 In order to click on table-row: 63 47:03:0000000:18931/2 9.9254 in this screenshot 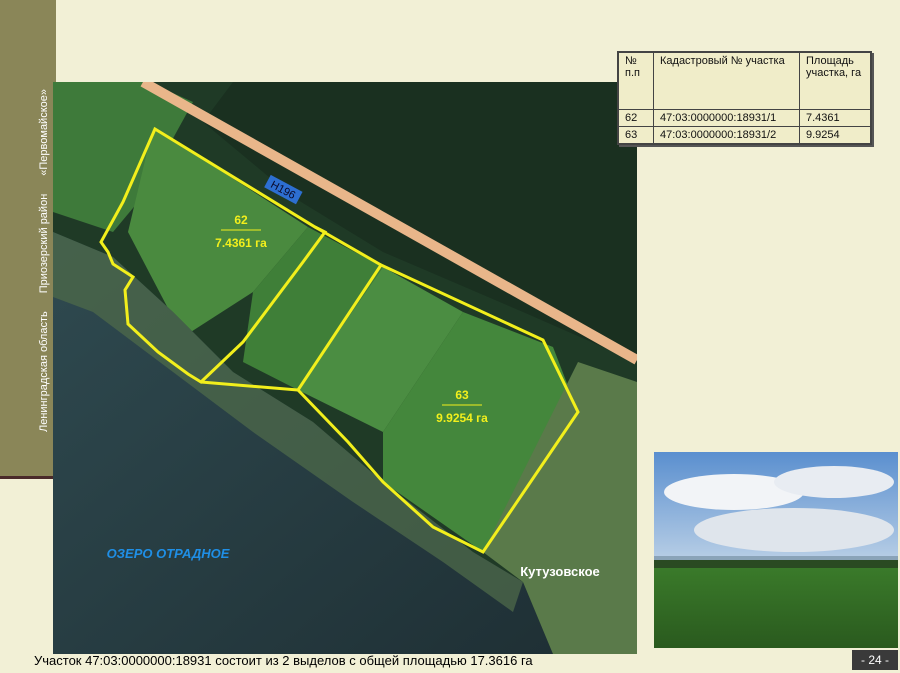, I will do `click(744, 135)`.